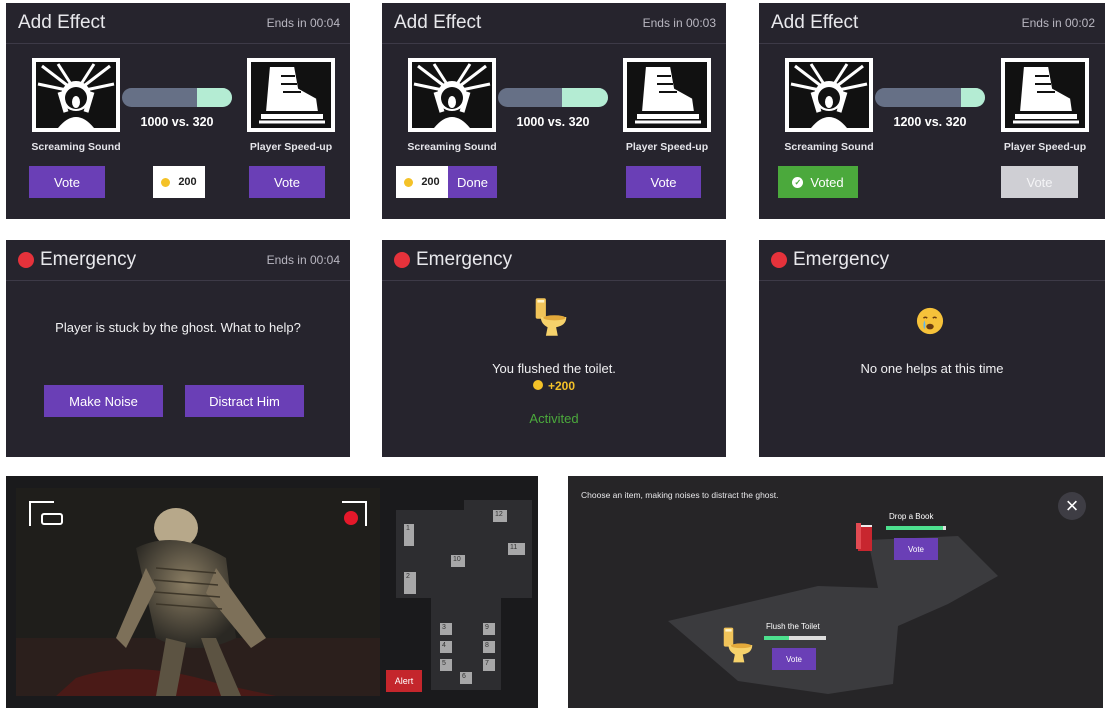  What do you see at coordinates (827, 182) in the screenshot?
I see `voted-label: Voted` at bounding box center [827, 182].